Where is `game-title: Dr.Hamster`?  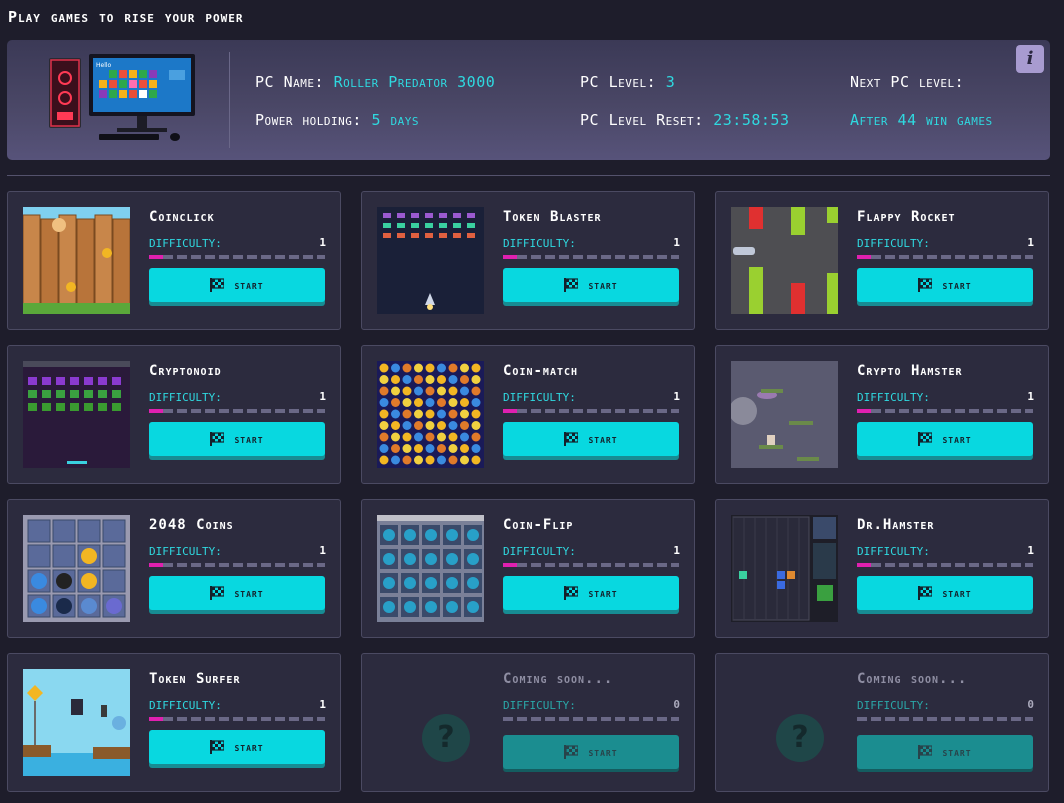 game-title: Dr.Hamster is located at coordinates (896, 525).